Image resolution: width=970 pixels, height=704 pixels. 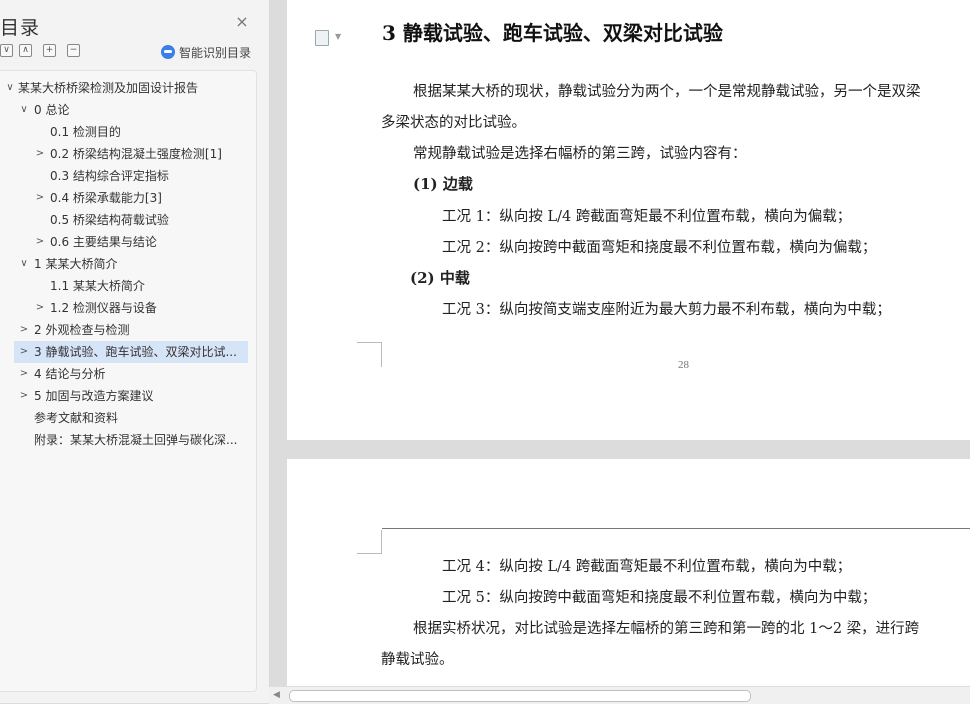 I want to click on toc-item: >0.2 桥梁结构混凝土强度检测[1], so click(x=128, y=154).